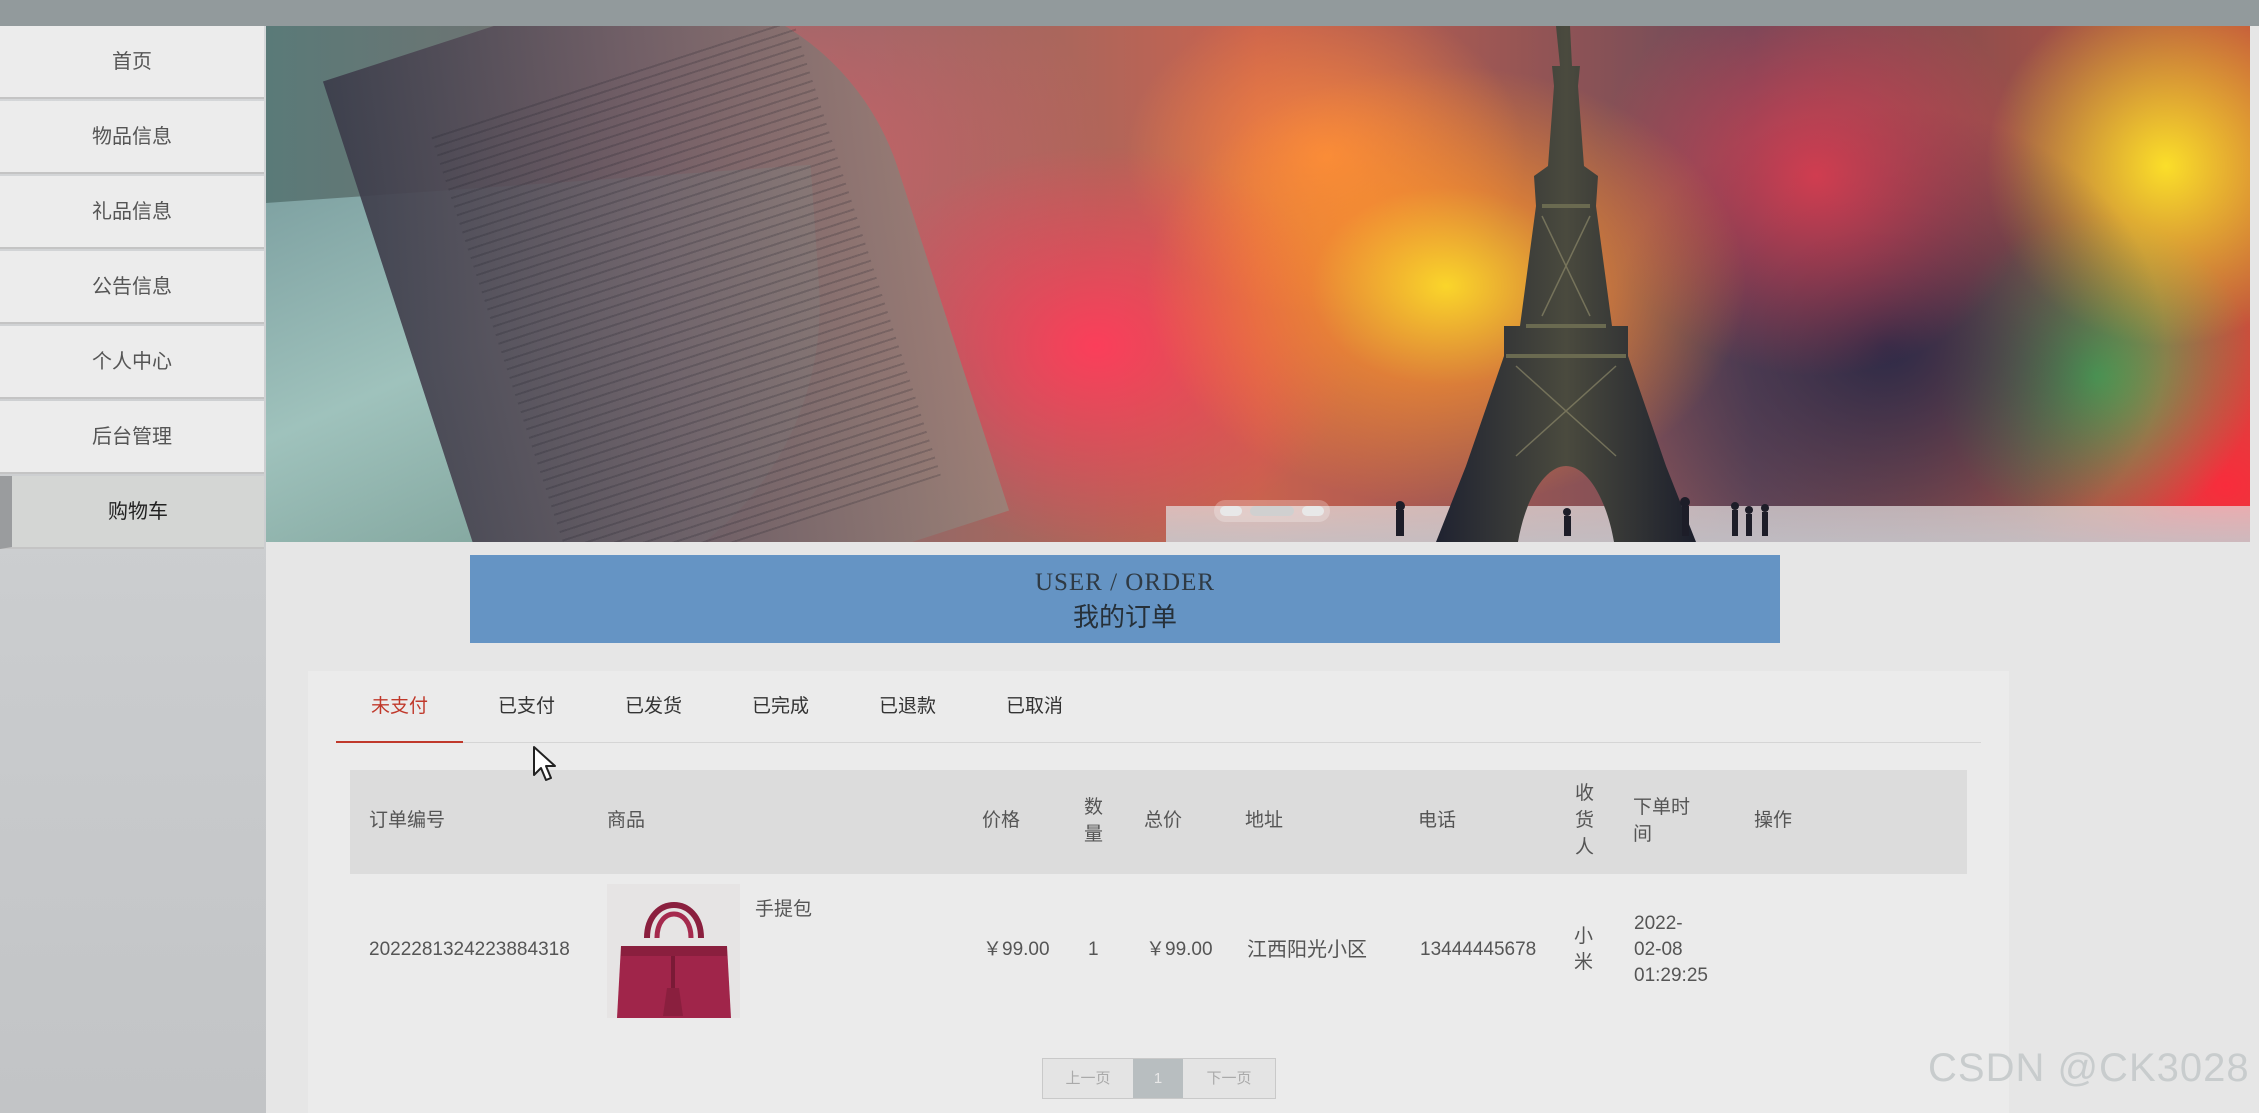 The image size is (2259, 1113). I want to click on sidebar-item-gift-info: 礼品信息, so click(132, 212).